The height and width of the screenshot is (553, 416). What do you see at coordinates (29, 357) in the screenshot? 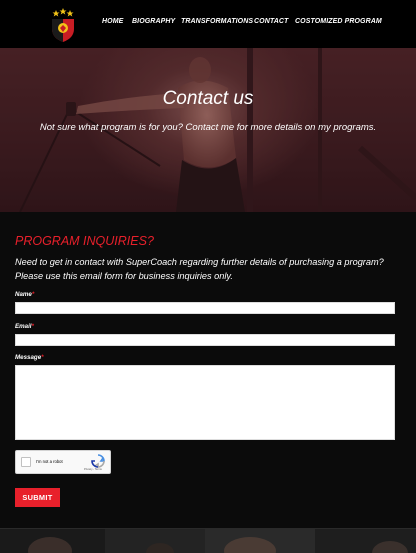
I see `message-label: Message*` at bounding box center [29, 357].